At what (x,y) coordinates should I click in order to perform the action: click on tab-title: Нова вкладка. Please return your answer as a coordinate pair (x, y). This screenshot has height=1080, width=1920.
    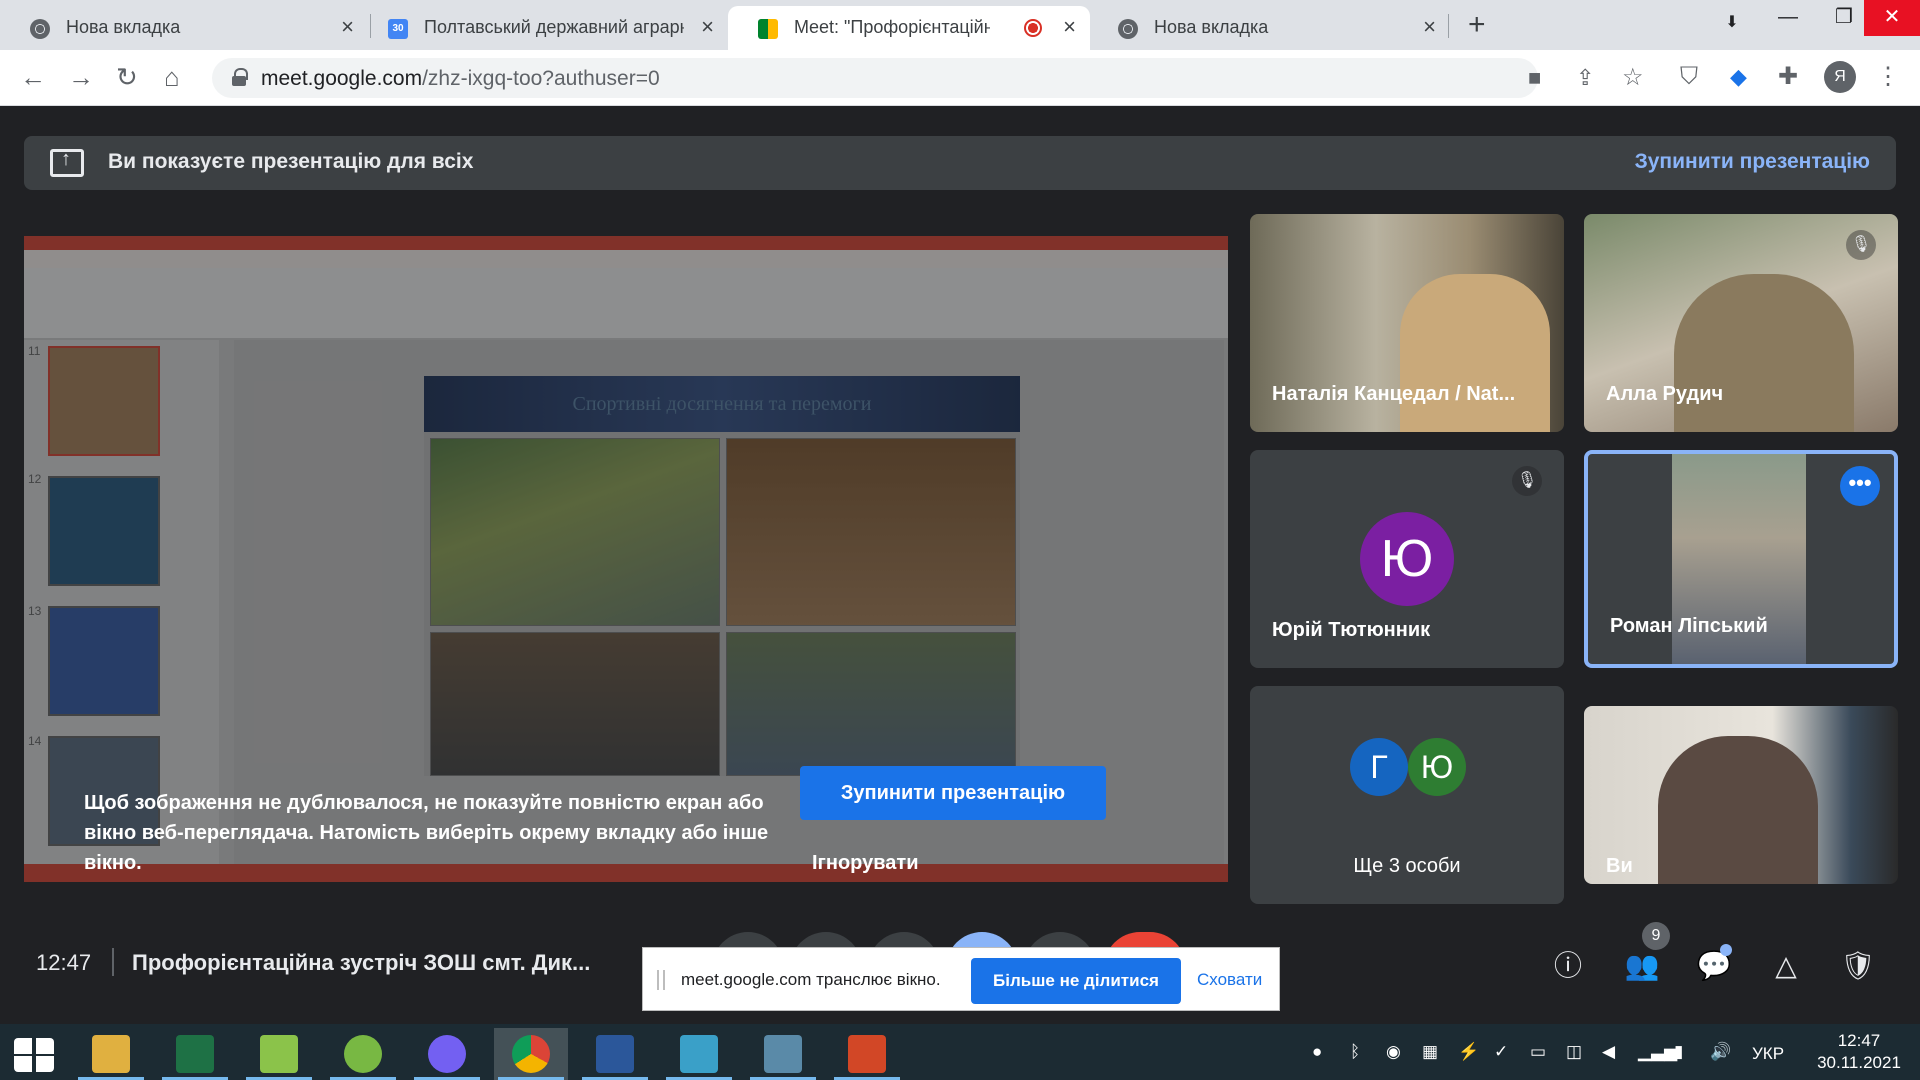
    Looking at the image, I should click on (1211, 27).